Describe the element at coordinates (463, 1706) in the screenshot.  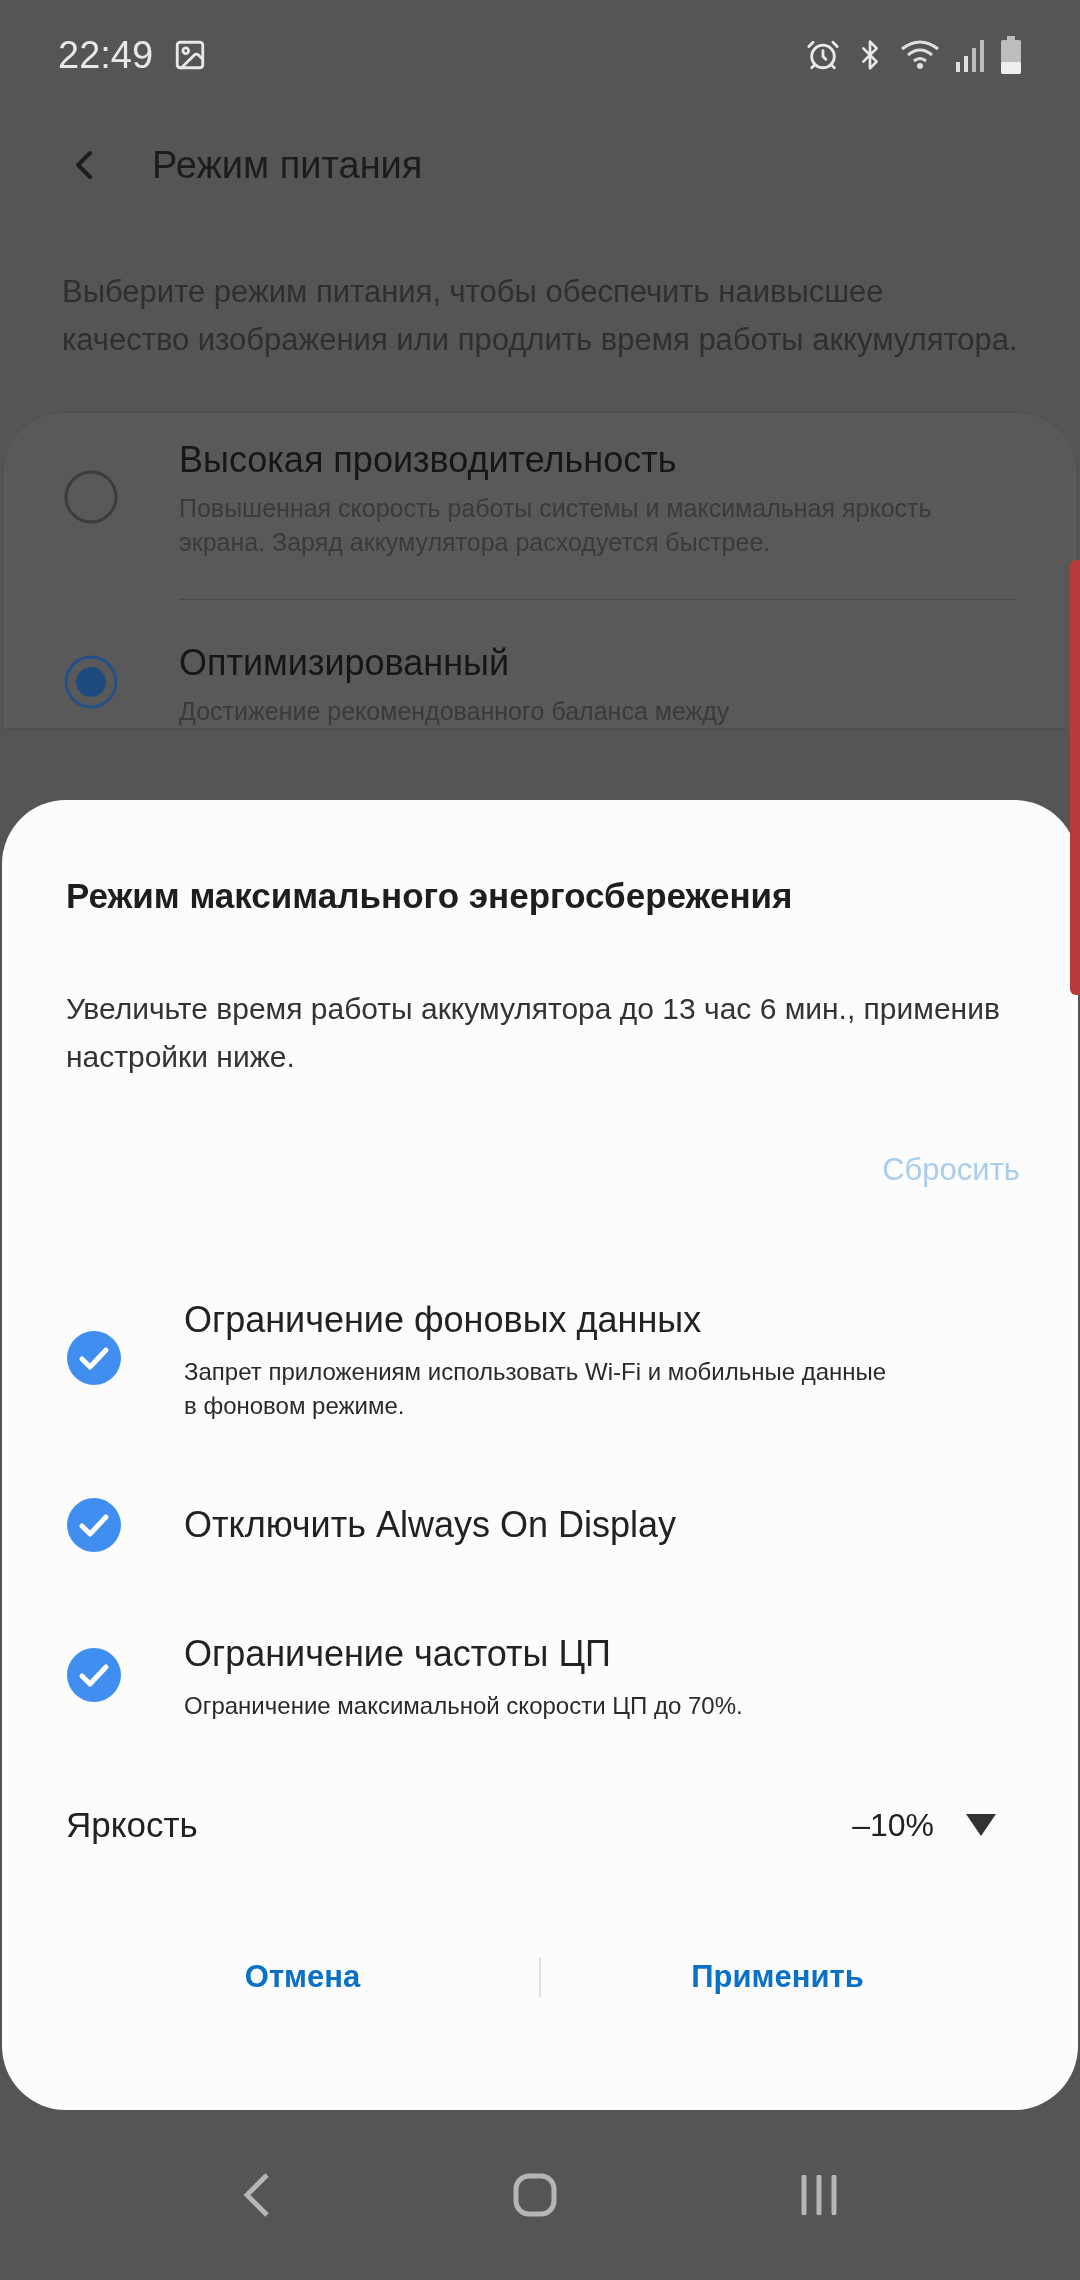
I see `option-description: Ограничение максимальной скорости ЦП до 70%.` at that location.